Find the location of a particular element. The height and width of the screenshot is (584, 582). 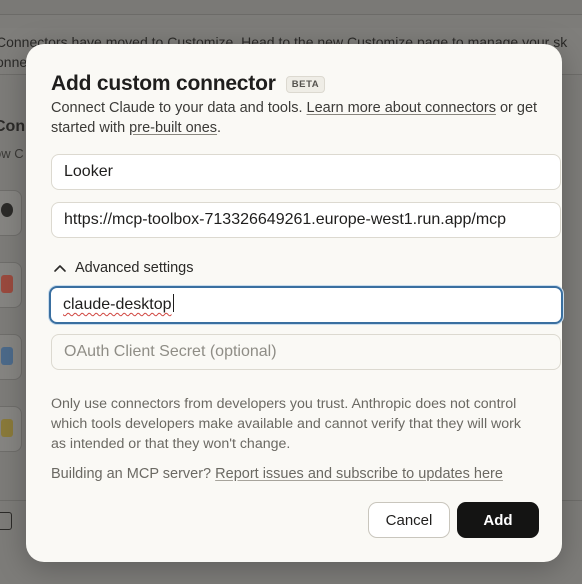

keyboard-icon is located at coordinates (6, 521).